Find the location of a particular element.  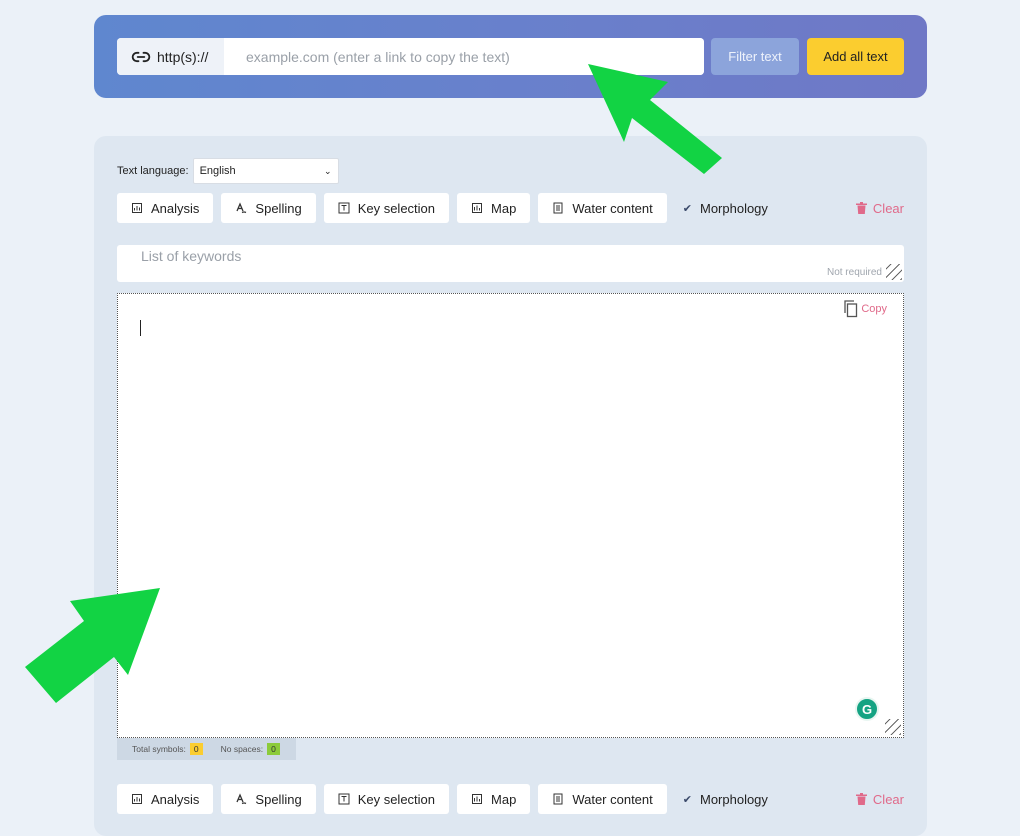

language-row: Text language: English ⌄ is located at coordinates (228, 171).